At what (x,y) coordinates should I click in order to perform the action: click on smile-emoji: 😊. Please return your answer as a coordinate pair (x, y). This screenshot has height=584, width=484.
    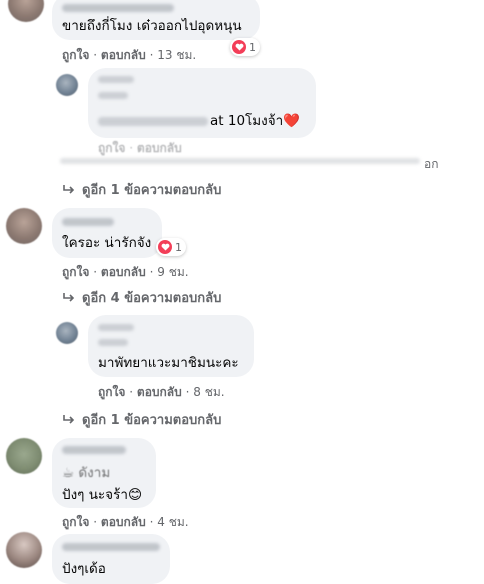
    Looking at the image, I should click on (135, 495).